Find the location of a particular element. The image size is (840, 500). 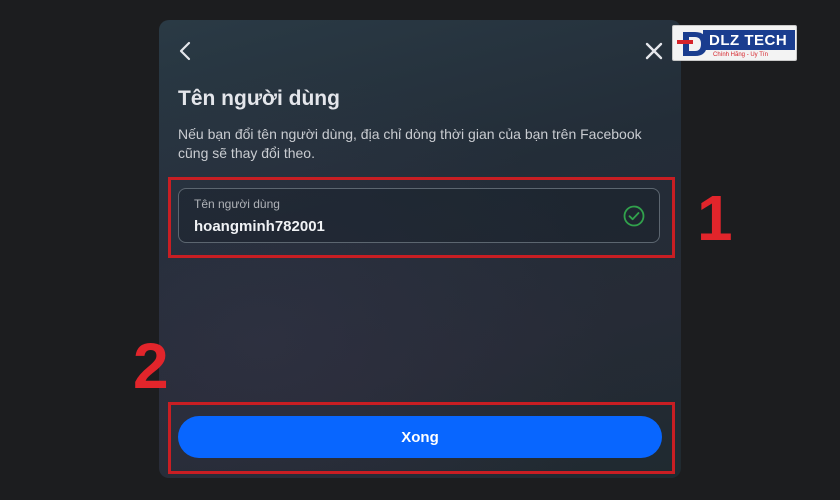

close-button is located at coordinates (654, 51).